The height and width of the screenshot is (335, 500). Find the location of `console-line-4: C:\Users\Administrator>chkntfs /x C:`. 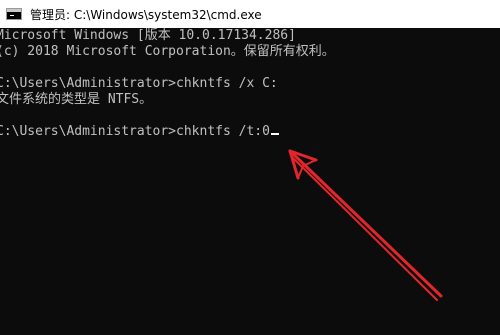

console-line-4: C:\Users\Administrator>chkntfs /x C: is located at coordinates (139, 83).